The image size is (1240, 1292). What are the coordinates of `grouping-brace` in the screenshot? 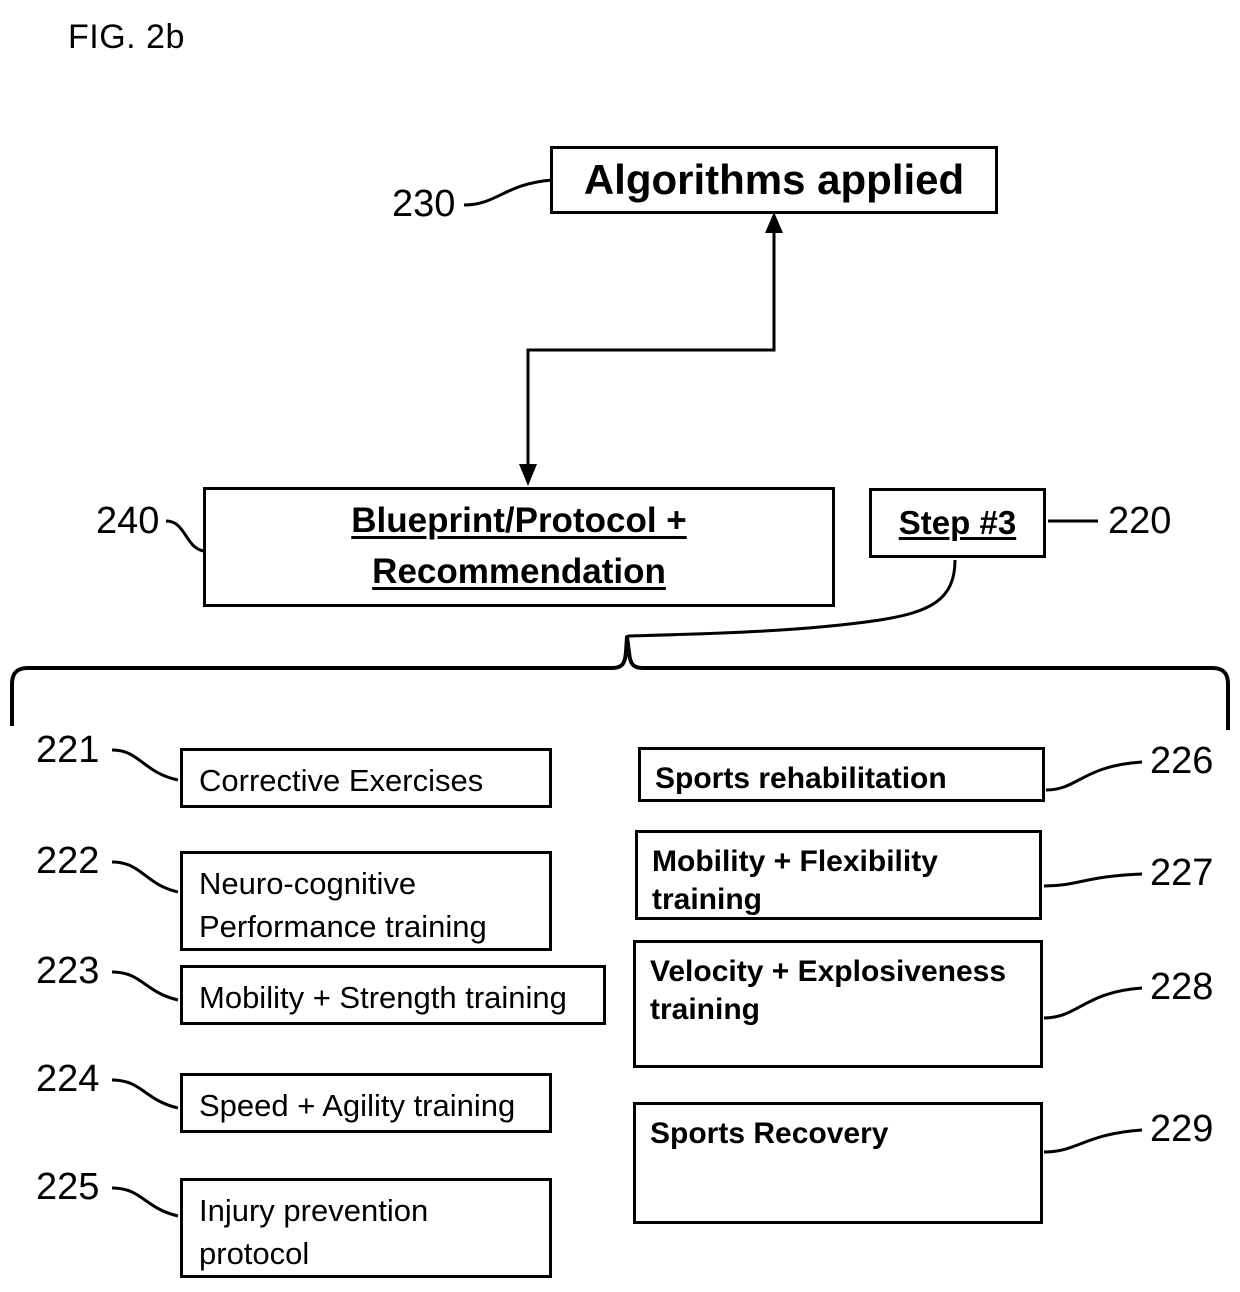 It's located at (620, 682).